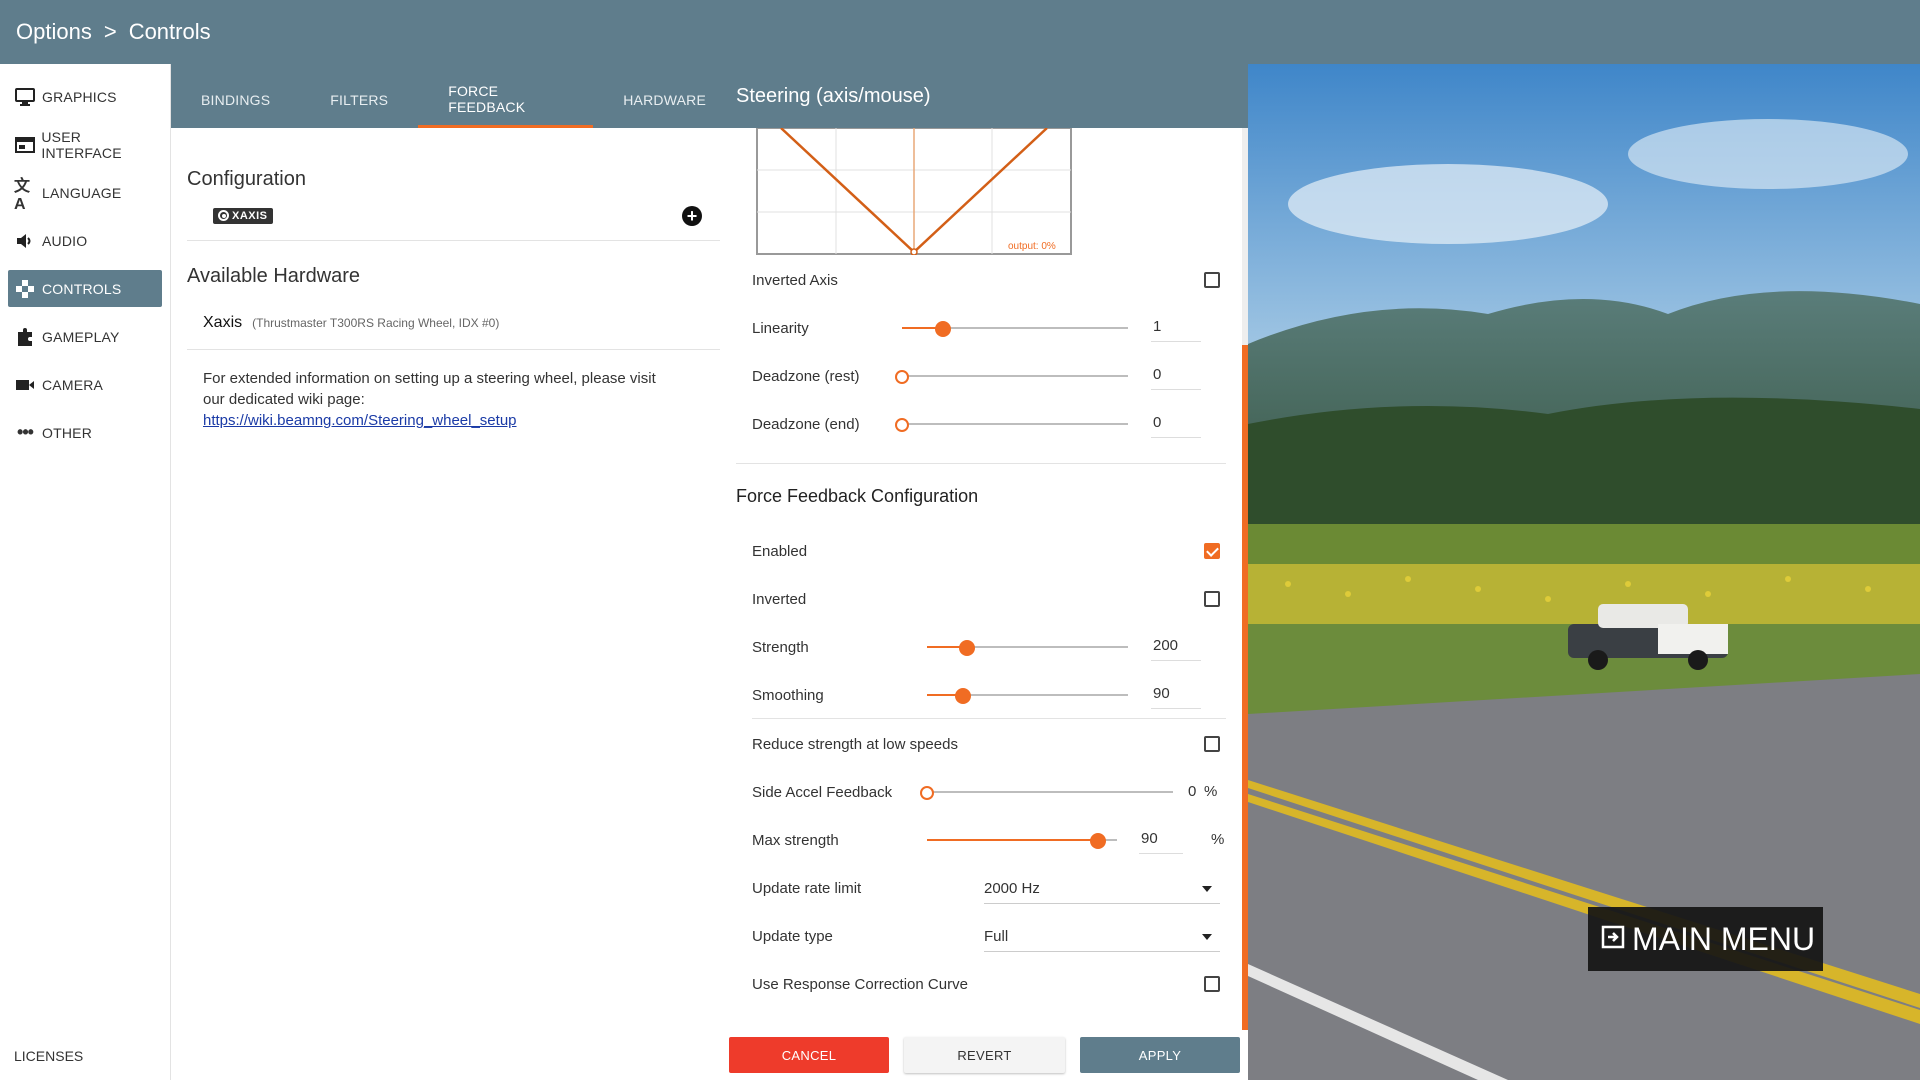  What do you see at coordinates (48, 1056) in the screenshot?
I see `licenses-link: LICENSES` at bounding box center [48, 1056].